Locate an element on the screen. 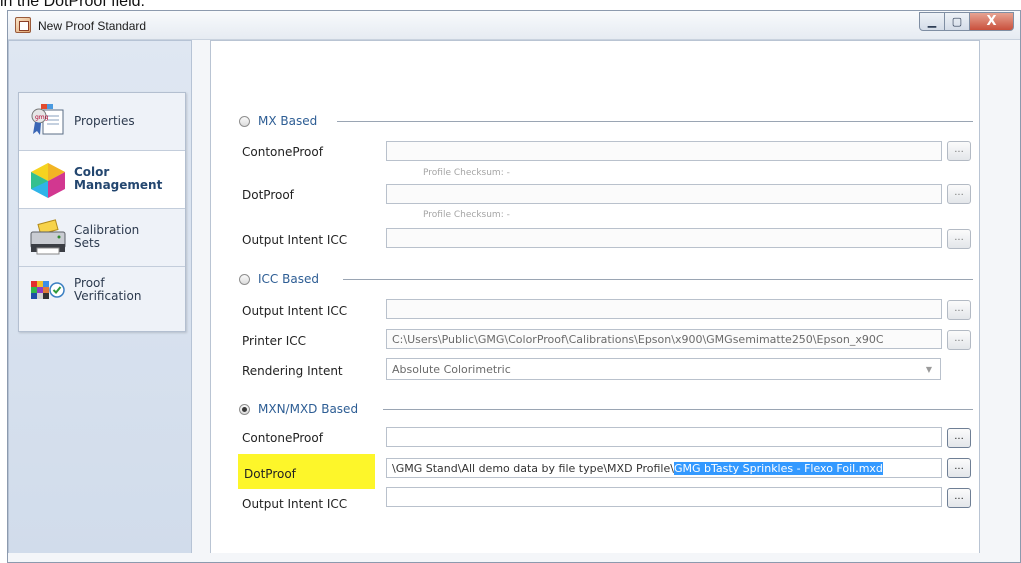  mx-based-radio is located at coordinates (244, 121).